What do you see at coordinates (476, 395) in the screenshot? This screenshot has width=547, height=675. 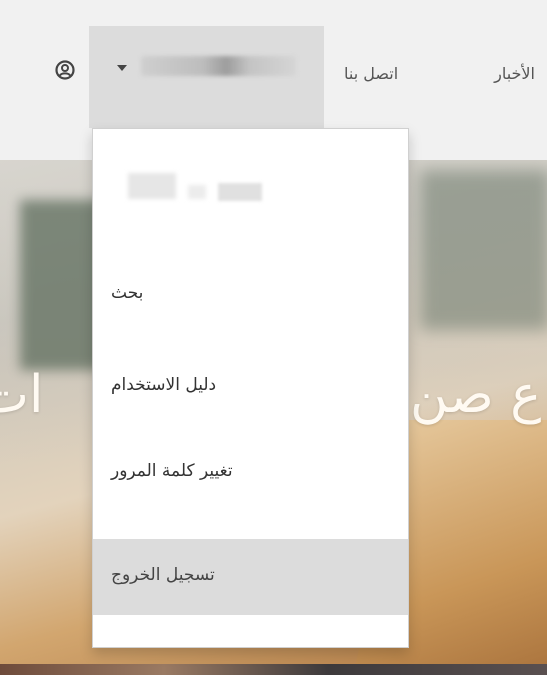 I see `hero-heading-fragment: ع صن` at bounding box center [476, 395].